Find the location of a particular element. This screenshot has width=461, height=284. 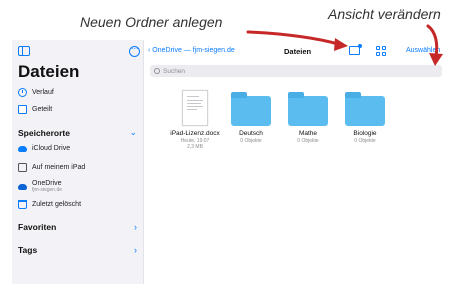

arrow-to-view-toggle is located at coordinates (432, 41).